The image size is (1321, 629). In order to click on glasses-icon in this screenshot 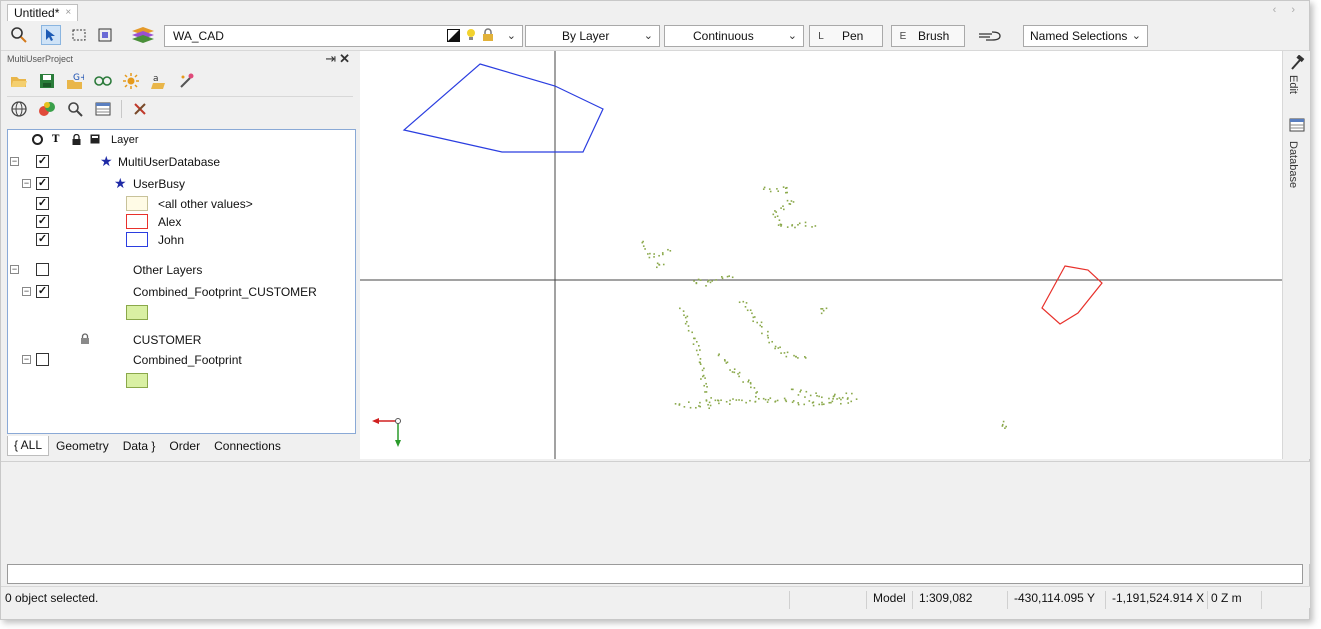, I will do `click(103, 81)`.